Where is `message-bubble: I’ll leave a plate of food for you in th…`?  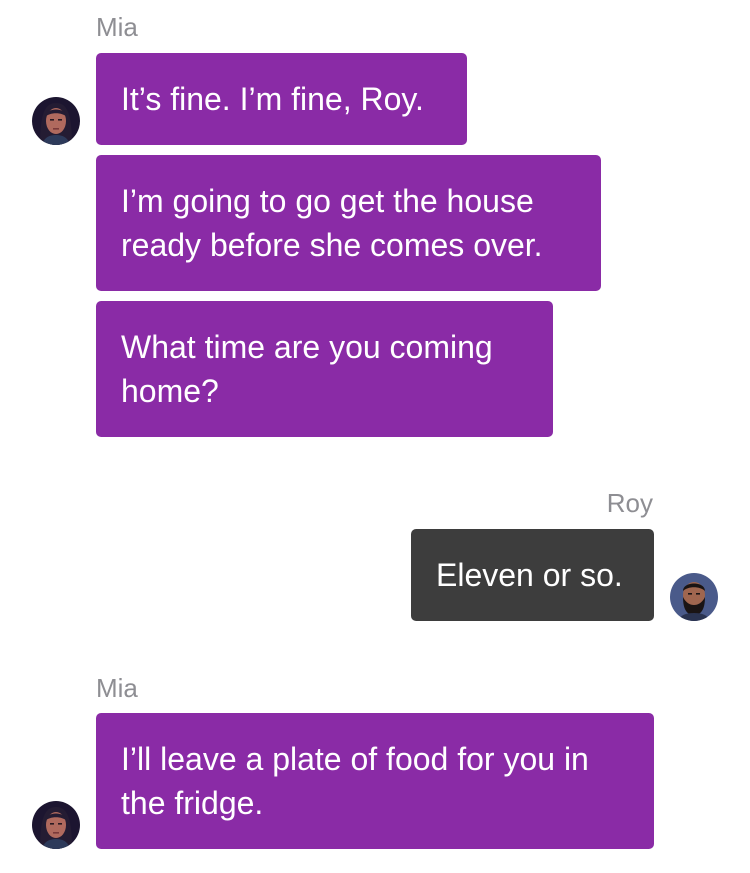
message-bubble: I’ll leave a plate of food for you in th… is located at coordinates (375, 781).